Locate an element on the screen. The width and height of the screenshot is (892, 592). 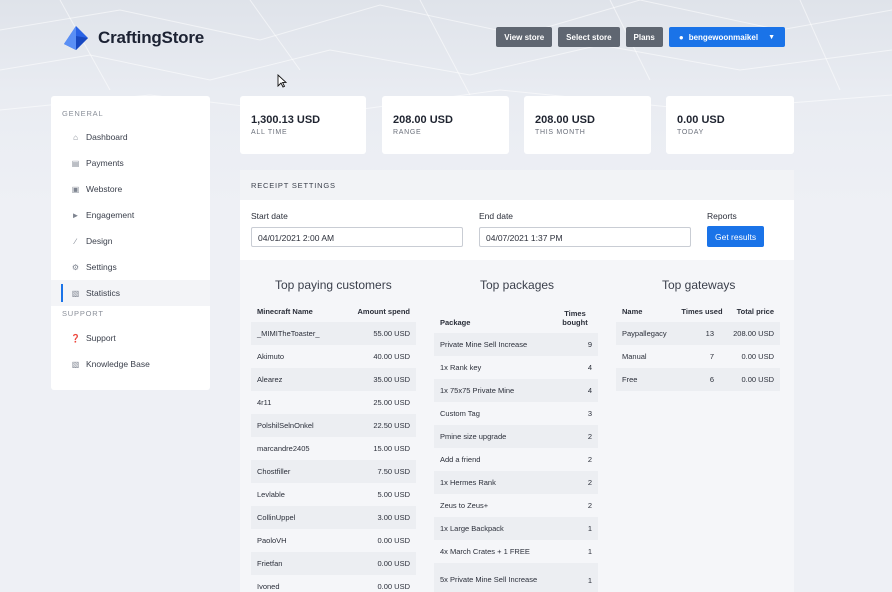
user-name: bengewoonmaikel is located at coordinates (723, 37).